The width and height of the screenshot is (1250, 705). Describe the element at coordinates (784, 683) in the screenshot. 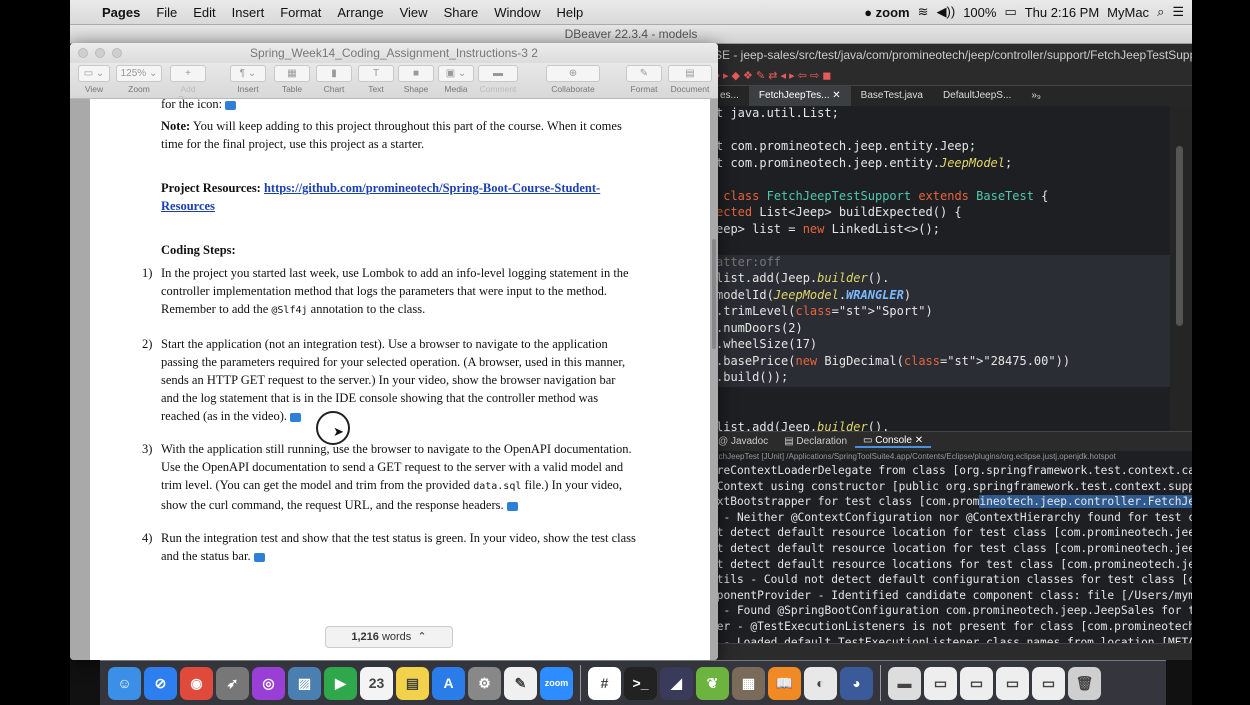

I see `books-icon: 📖` at that location.